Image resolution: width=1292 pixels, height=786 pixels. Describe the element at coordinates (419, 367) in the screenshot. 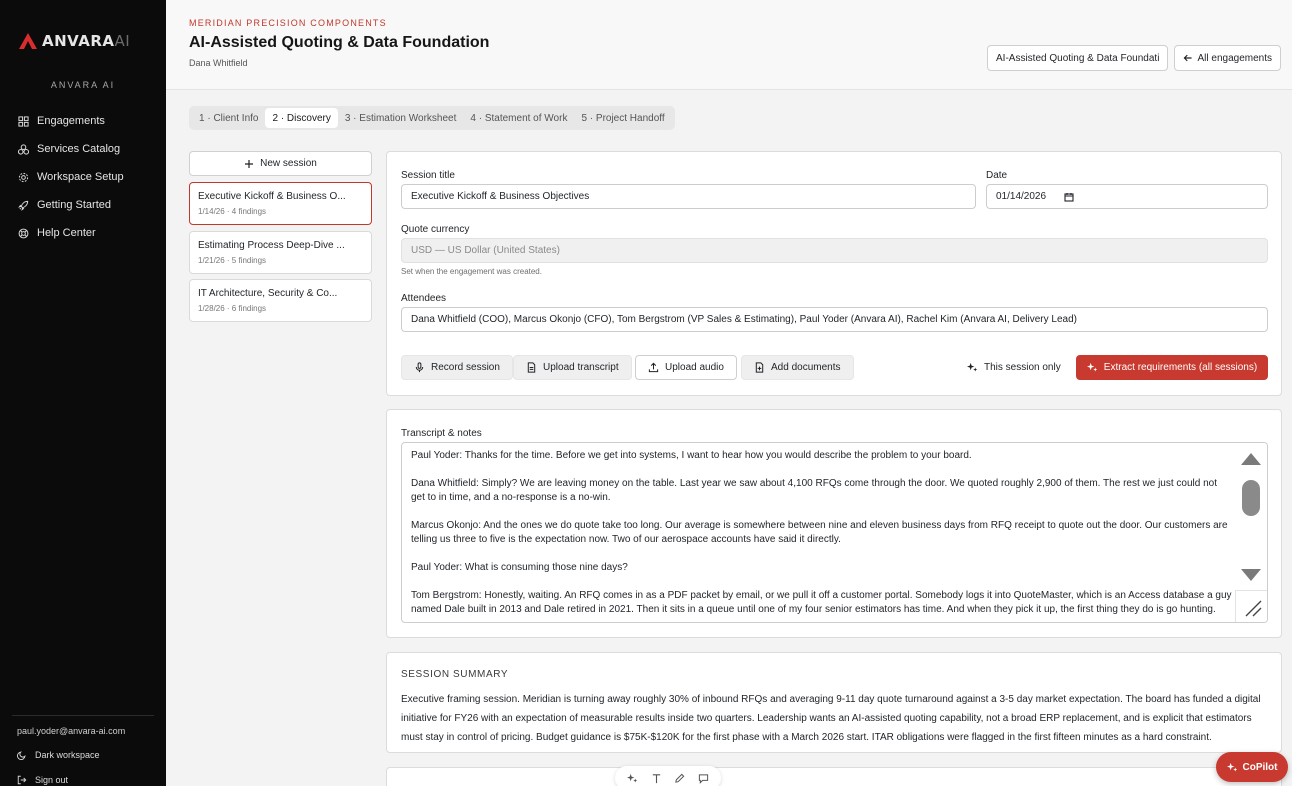

I see `microphone-icon` at that location.